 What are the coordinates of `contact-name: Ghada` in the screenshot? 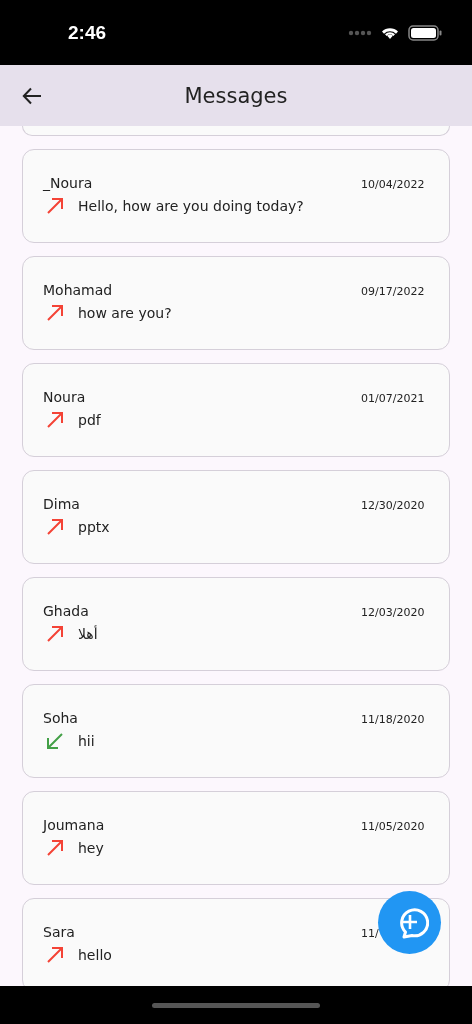 It's located at (66, 611).